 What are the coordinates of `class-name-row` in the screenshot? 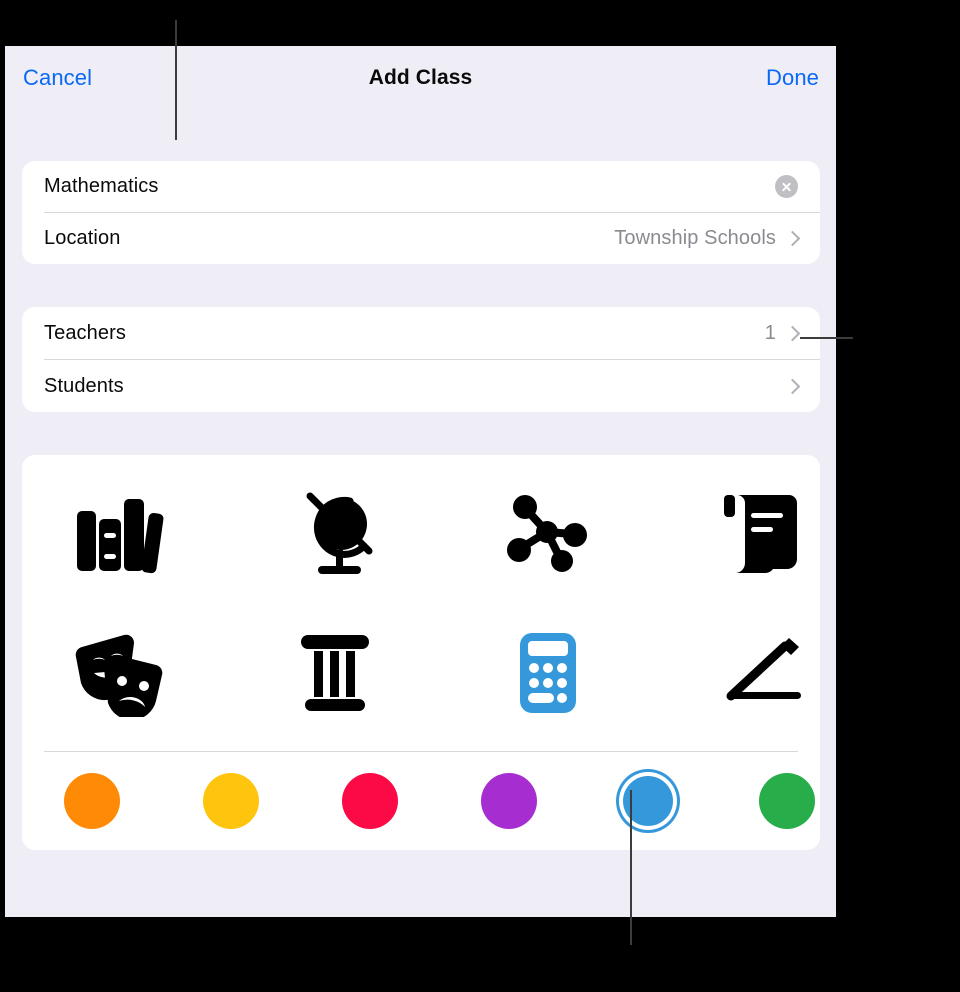 It's located at (421, 186).